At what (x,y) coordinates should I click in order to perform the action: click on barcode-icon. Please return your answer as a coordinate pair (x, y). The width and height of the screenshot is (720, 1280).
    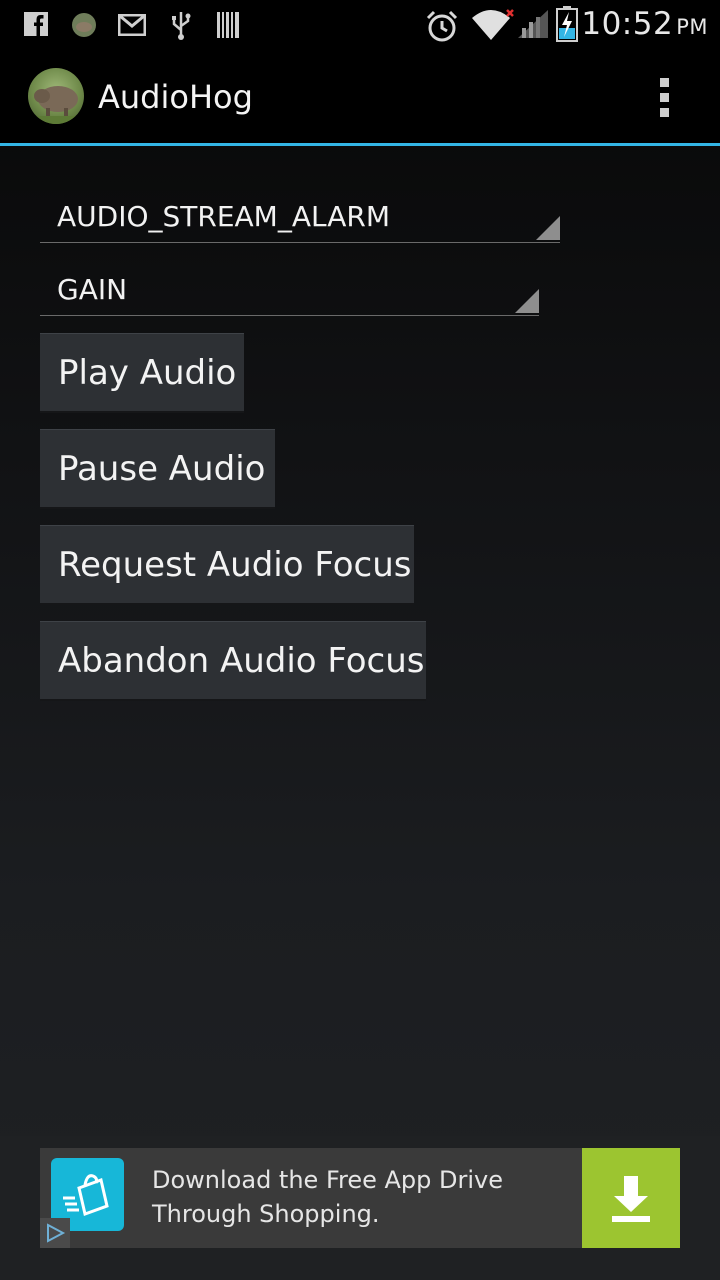
    Looking at the image, I should click on (228, 25).